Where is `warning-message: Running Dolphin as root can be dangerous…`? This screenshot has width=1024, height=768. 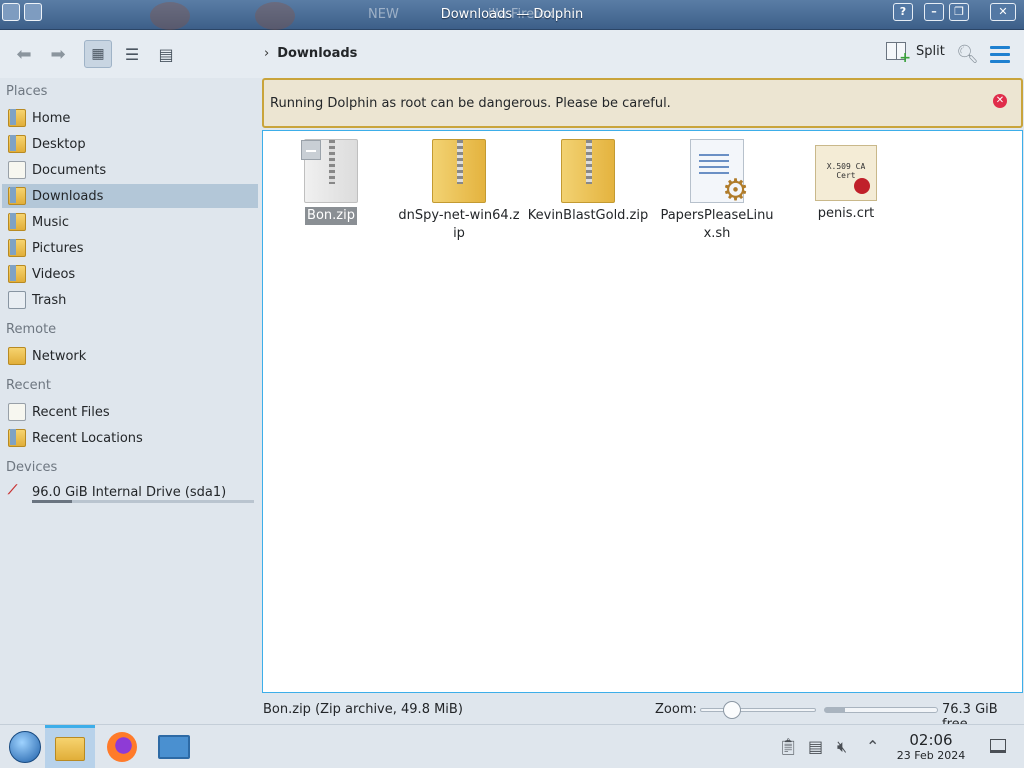 warning-message: Running Dolphin as root can be dangerous… is located at coordinates (470, 103).